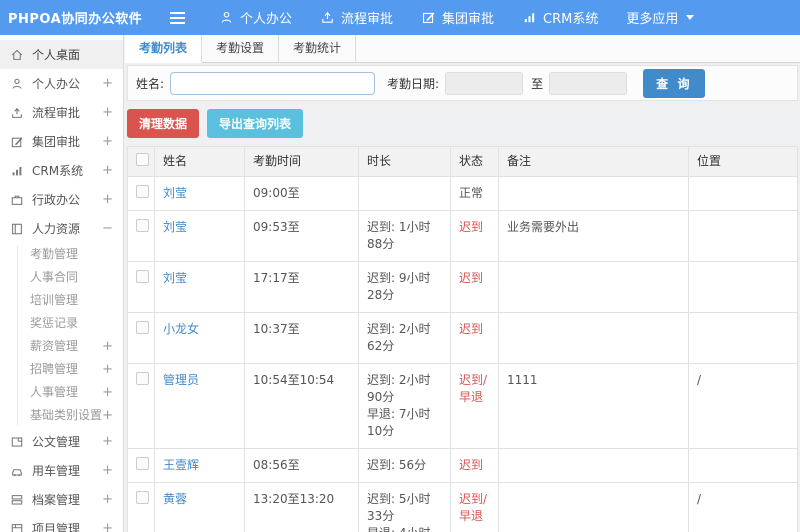  Describe the element at coordinates (75, 19) in the screenshot. I see `app-logo: PHPOA协同办公软件` at that location.